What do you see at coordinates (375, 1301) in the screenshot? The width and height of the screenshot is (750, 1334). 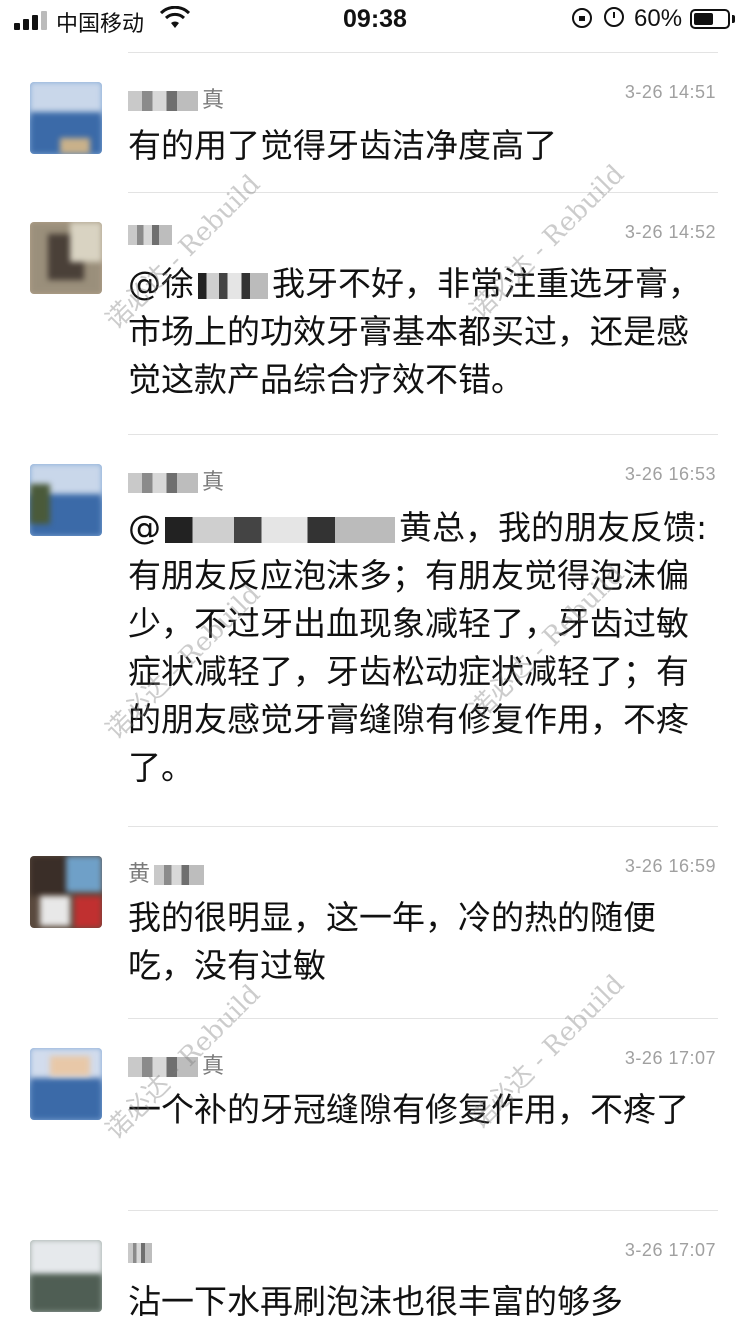 I see `comment-text: 沾一下水再刷泡沫也很丰富的够多` at bounding box center [375, 1301].